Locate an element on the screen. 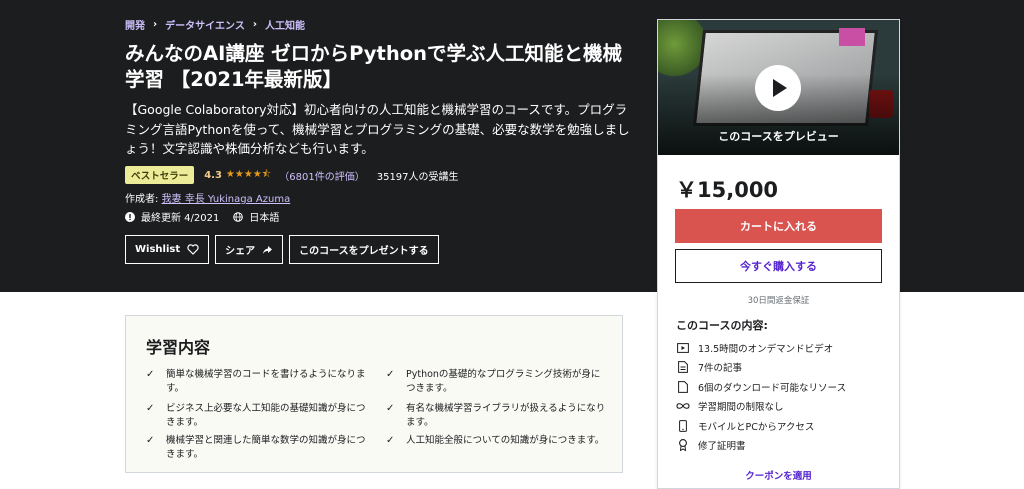 This screenshot has width=1024, height=489. include-text: モバイルとPCからアクセス is located at coordinates (756, 427).